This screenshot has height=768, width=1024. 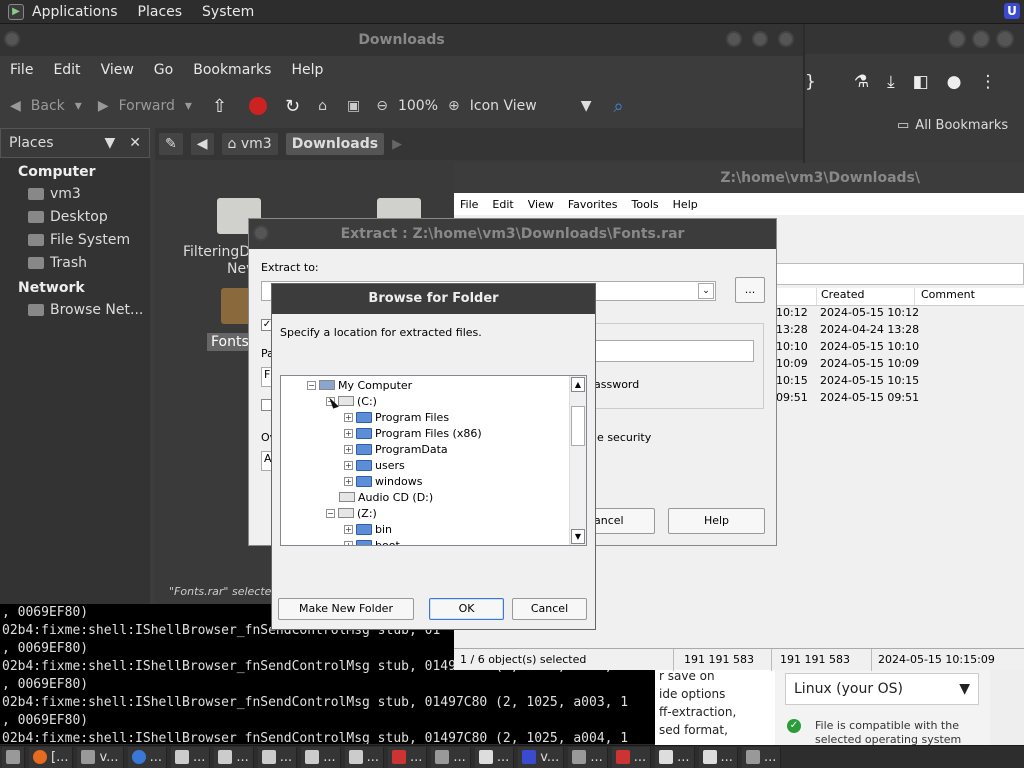 What do you see at coordinates (160, 12) in the screenshot?
I see `places-menu: Places` at bounding box center [160, 12].